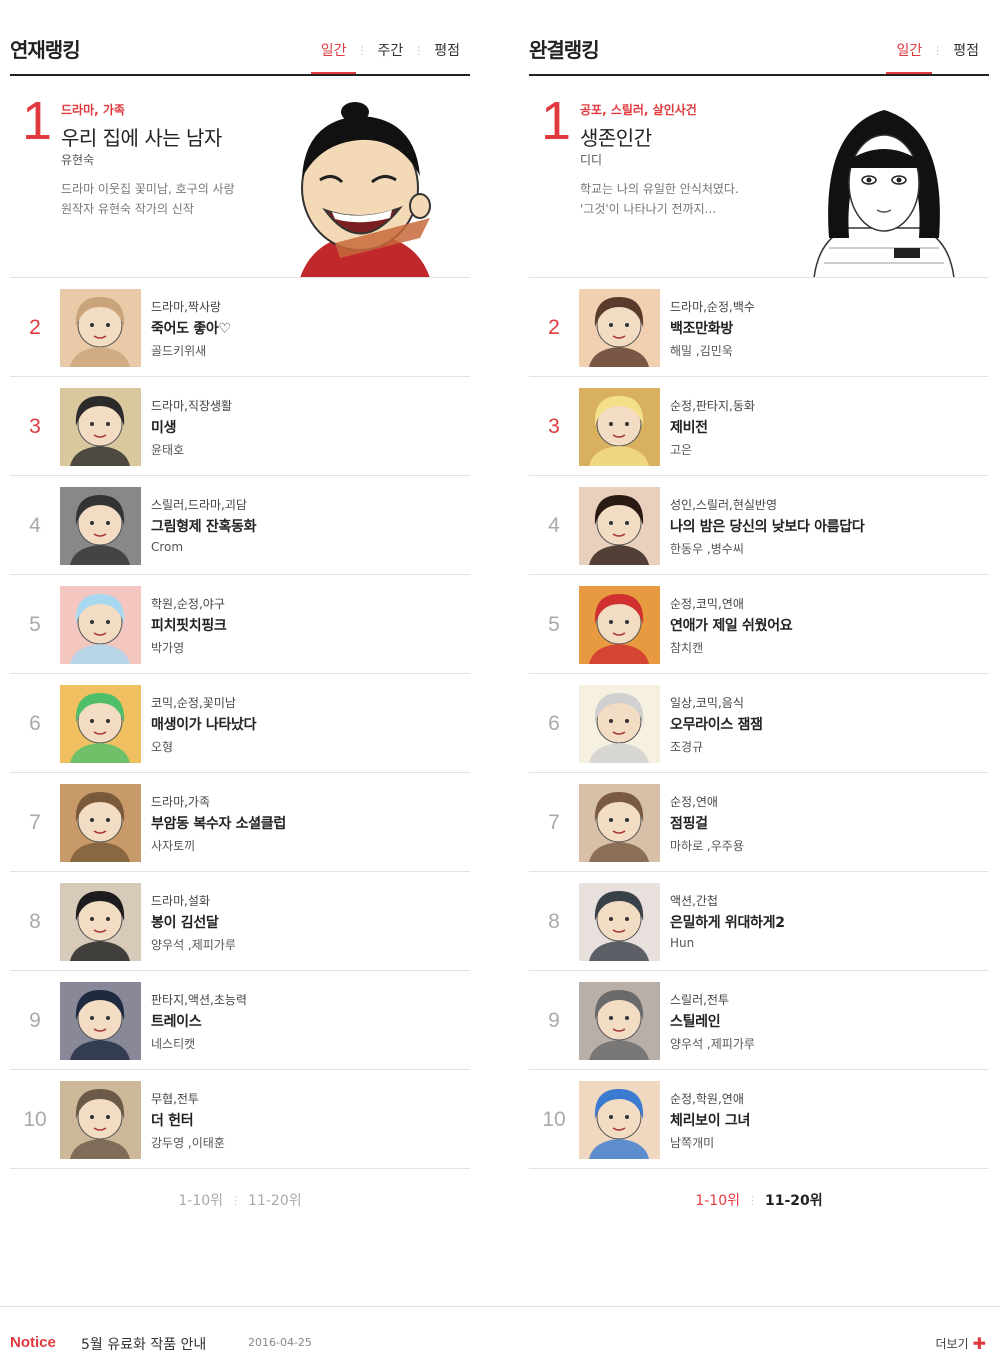 The height and width of the screenshot is (1365, 1000). What do you see at coordinates (731, 625) in the screenshot?
I see `comic-title: 연애가 제일 쉬웠어요` at bounding box center [731, 625].